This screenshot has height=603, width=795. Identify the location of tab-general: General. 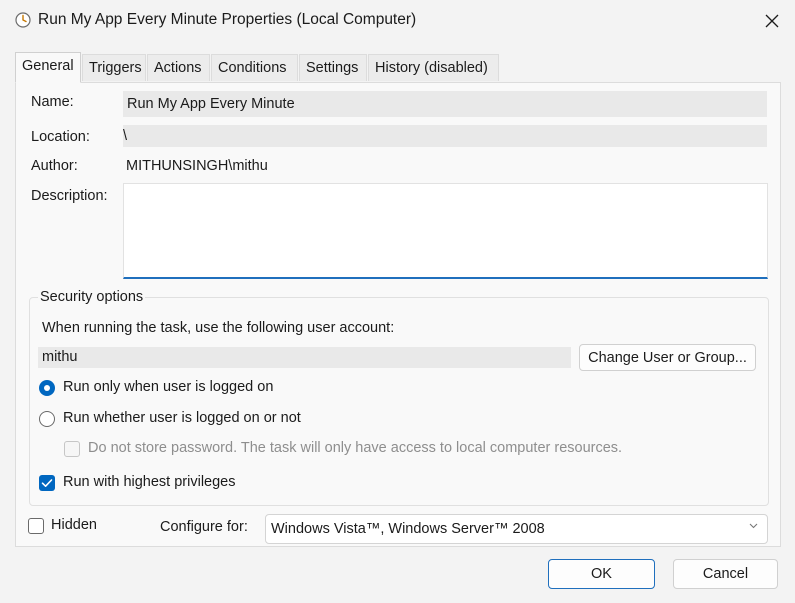
(48, 67).